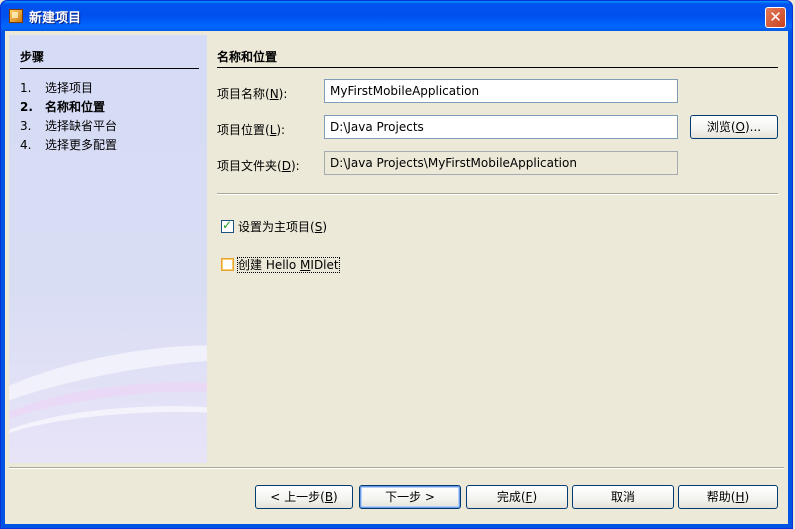 The image size is (795, 529). What do you see at coordinates (501, 127) in the screenshot?
I see `project-location-input` at bounding box center [501, 127].